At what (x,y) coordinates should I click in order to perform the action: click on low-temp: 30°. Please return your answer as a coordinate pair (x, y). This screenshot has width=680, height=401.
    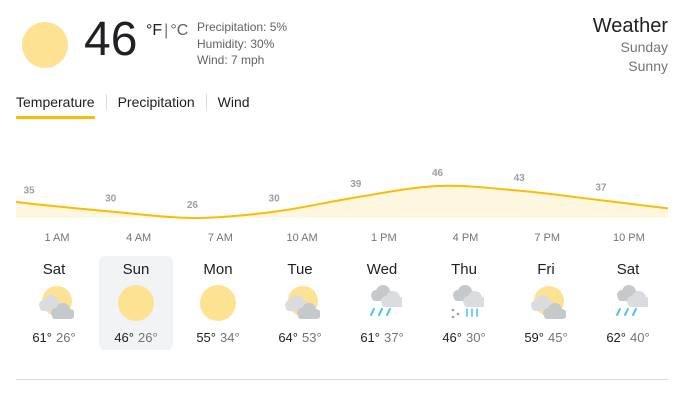
    Looking at the image, I should click on (476, 337).